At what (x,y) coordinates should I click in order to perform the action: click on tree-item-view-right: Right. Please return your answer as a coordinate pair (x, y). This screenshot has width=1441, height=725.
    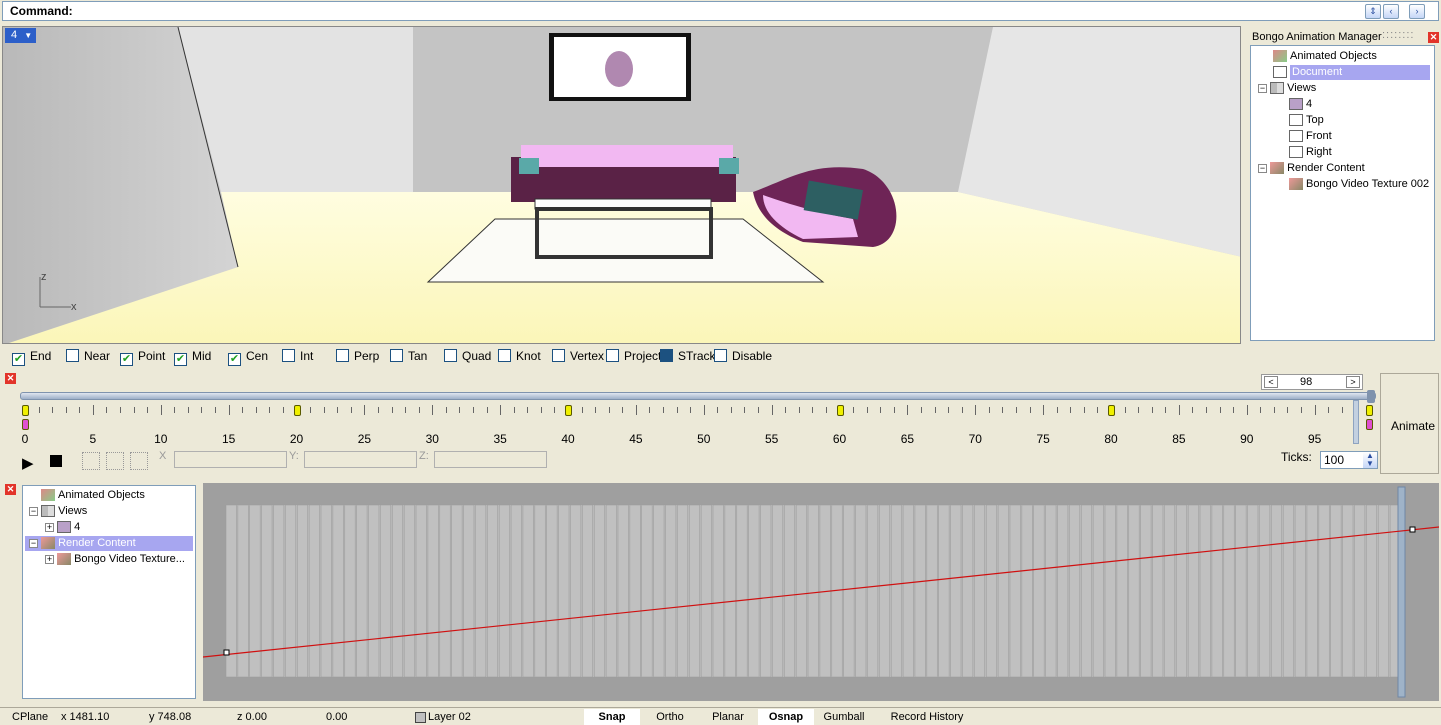
    Looking at the image, I should click on (1310, 152).